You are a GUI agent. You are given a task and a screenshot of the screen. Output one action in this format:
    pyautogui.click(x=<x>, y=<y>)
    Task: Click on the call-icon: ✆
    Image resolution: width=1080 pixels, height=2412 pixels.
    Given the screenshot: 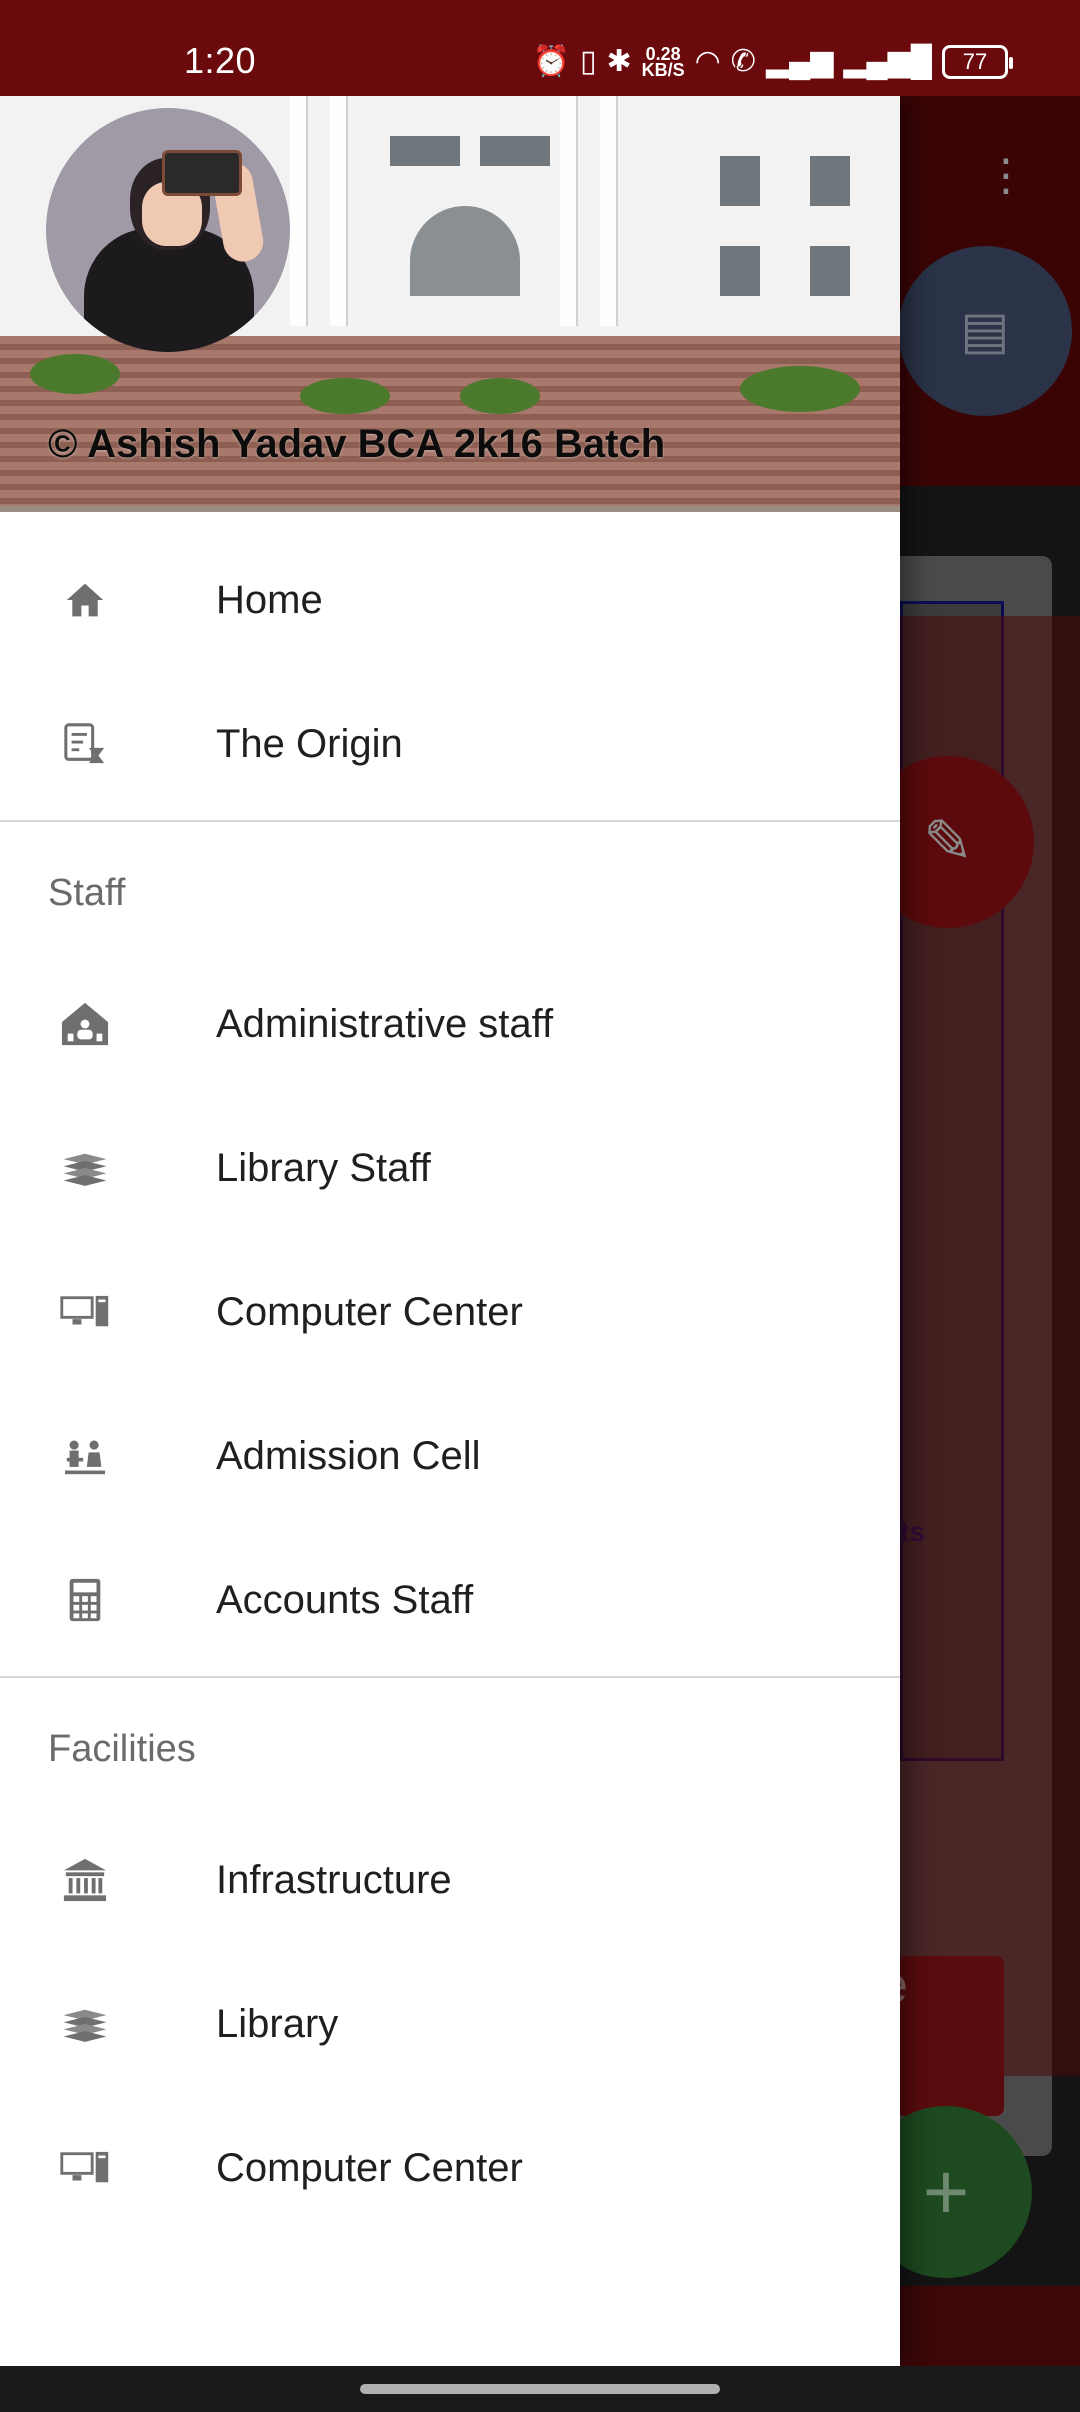 What is the action you would take?
    pyautogui.click(x=743, y=61)
    